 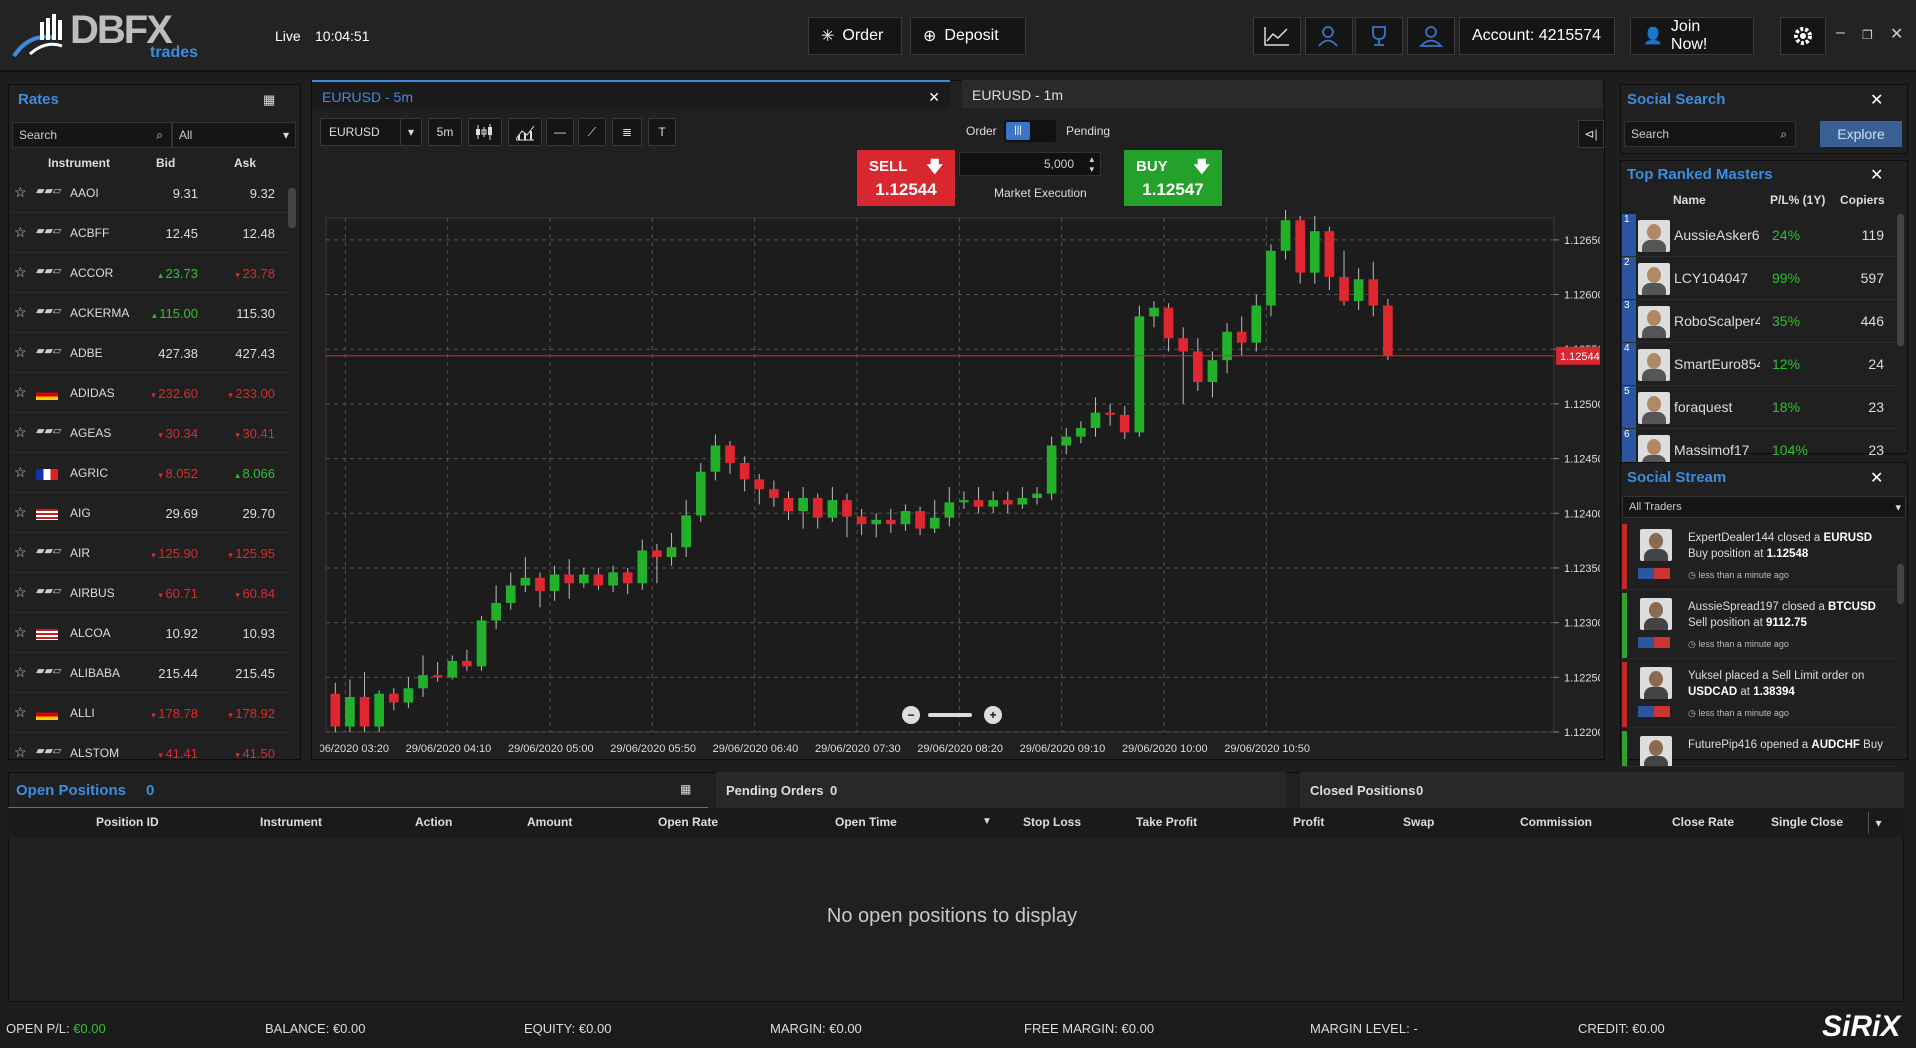 What do you see at coordinates (627, 132) in the screenshot?
I see `fibonacci-icon: ≣` at bounding box center [627, 132].